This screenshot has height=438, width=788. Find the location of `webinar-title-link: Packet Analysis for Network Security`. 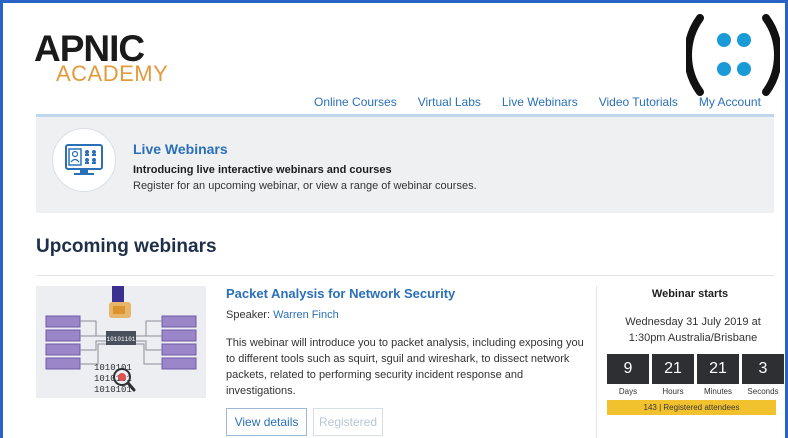

webinar-title-link: Packet Analysis for Network Security is located at coordinates (340, 293).